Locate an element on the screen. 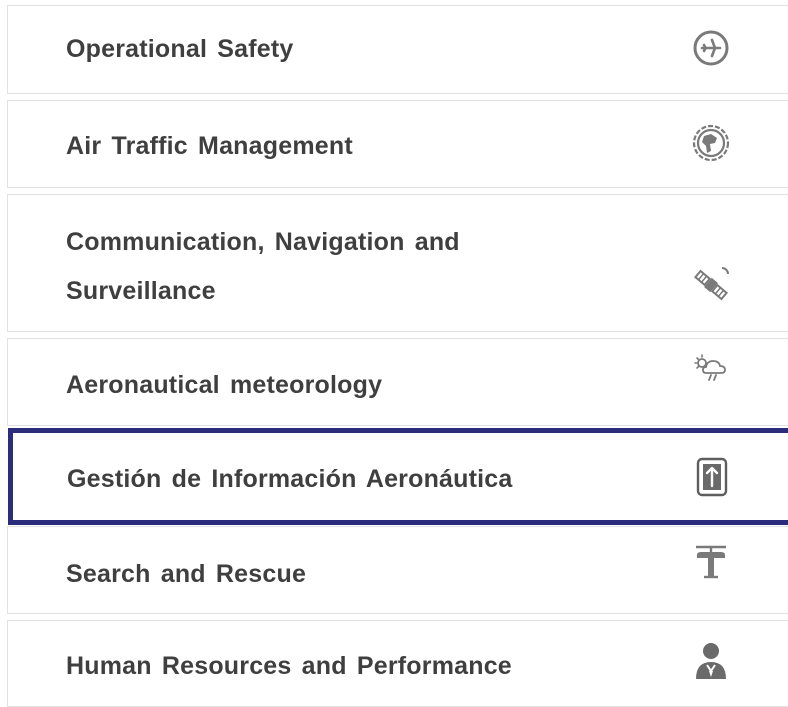 The height and width of the screenshot is (707, 788). airplane-circle-icon is located at coordinates (711, 48).